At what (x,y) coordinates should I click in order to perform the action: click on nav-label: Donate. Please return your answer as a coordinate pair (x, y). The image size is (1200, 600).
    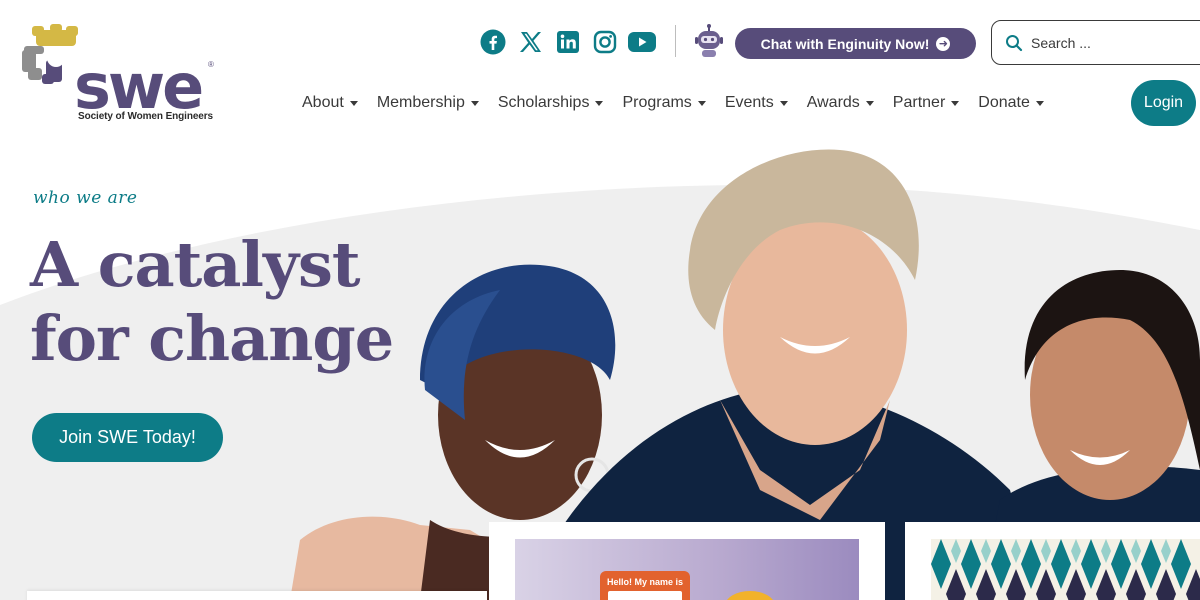
    Looking at the image, I should click on (1004, 102).